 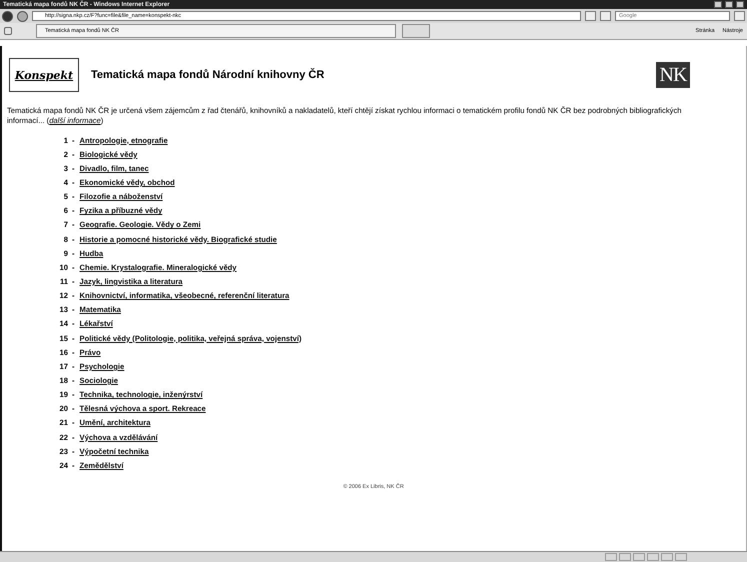 What do you see at coordinates (208, 75) in the screenshot?
I see `page-title: Tematická mapa fondů Národní knihovny ČR` at bounding box center [208, 75].